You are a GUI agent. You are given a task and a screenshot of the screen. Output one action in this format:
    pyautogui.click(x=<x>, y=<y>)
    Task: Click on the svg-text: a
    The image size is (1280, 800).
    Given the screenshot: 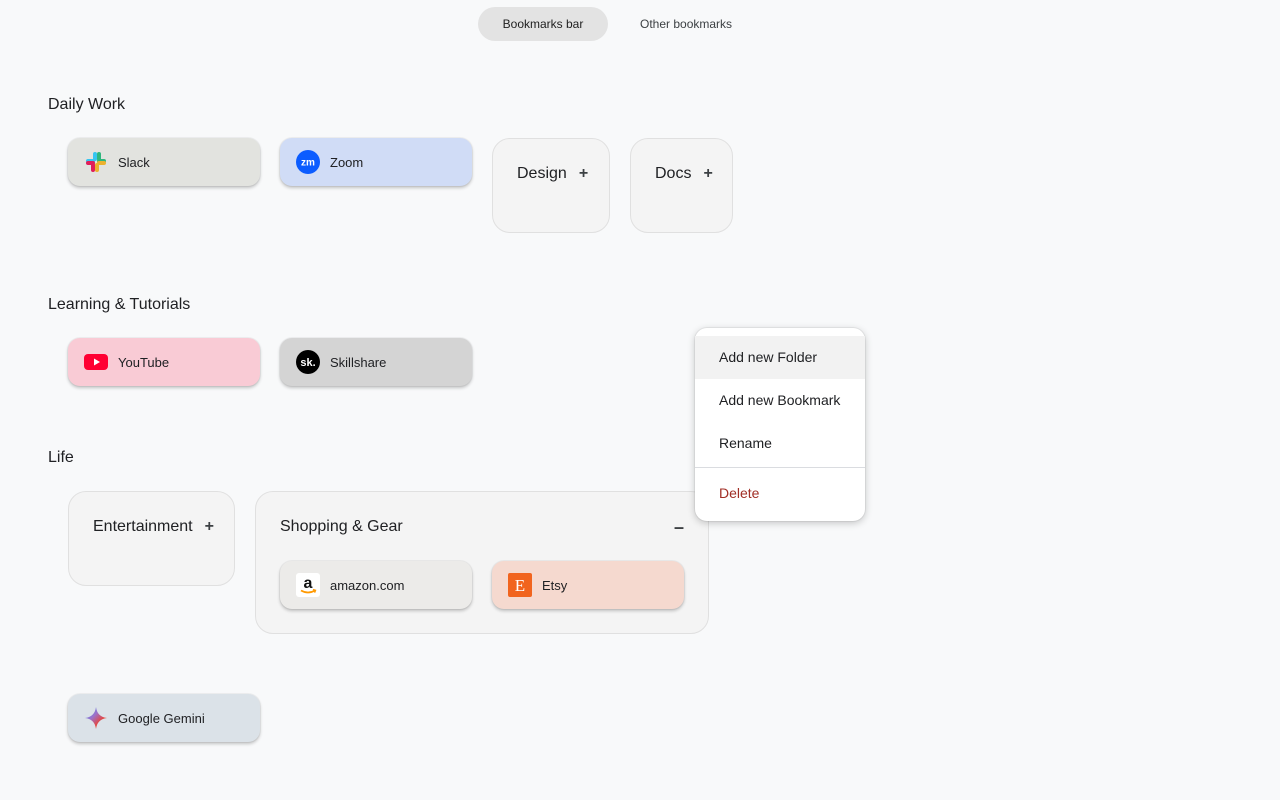 What is the action you would take?
    pyautogui.click(x=308, y=583)
    